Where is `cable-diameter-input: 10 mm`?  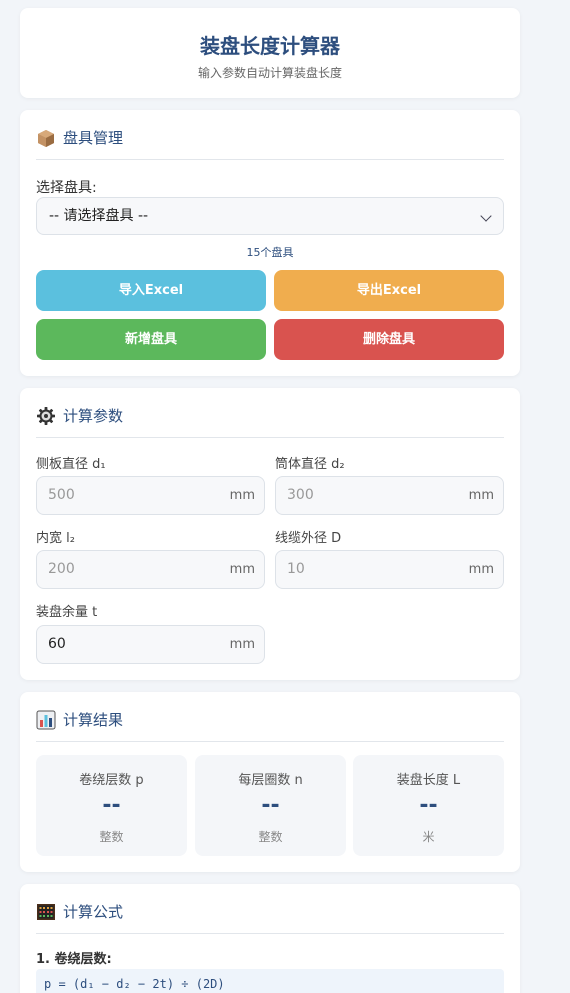
cable-diameter-input: 10 mm is located at coordinates (389, 569).